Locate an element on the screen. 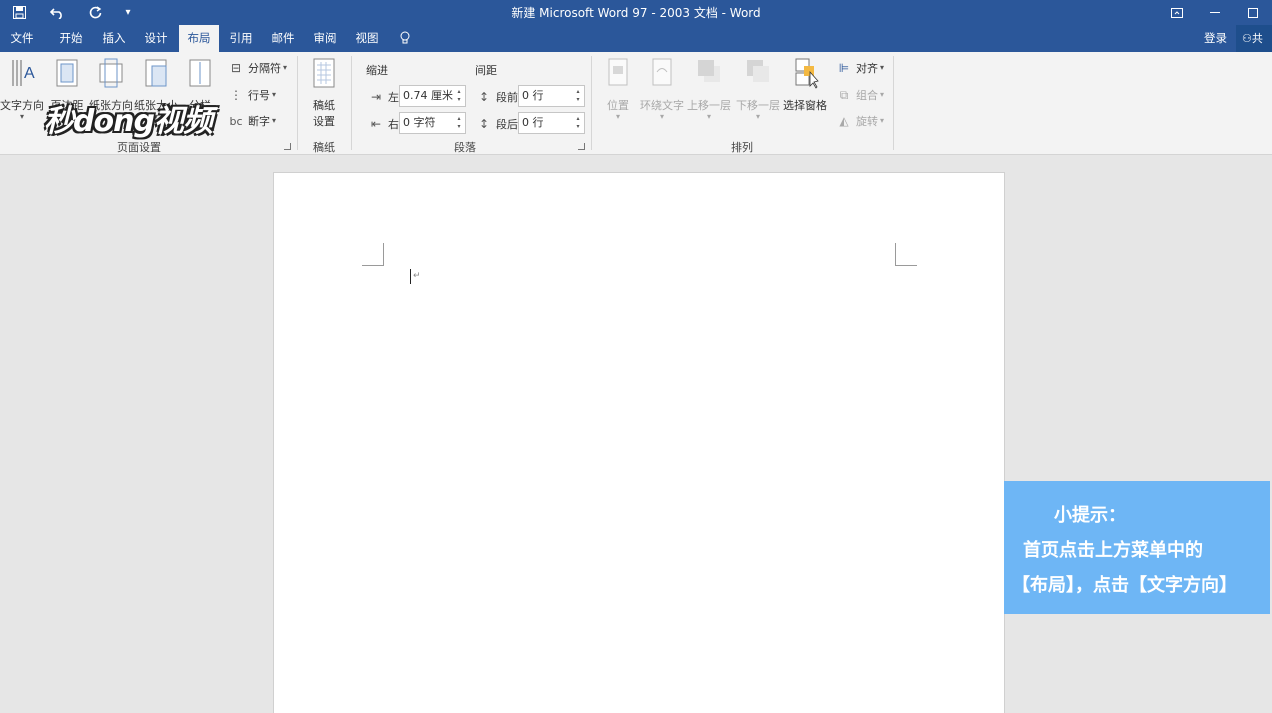 The height and width of the screenshot is (713, 1272). share-button: ⚇共 is located at coordinates (1254, 38).